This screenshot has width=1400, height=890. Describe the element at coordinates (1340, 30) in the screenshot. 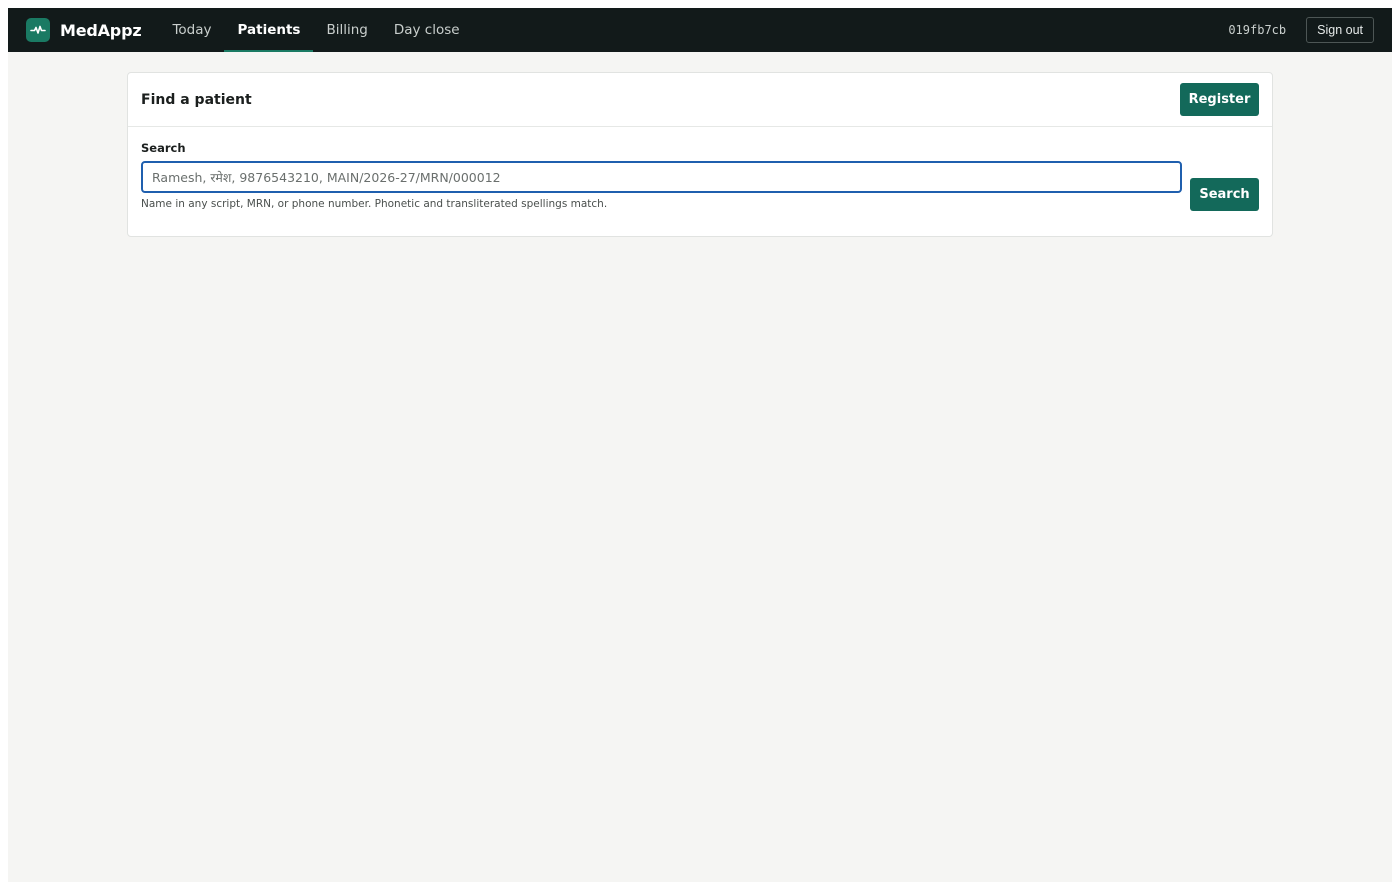

I see `sign-out-button: Sign out` at that location.